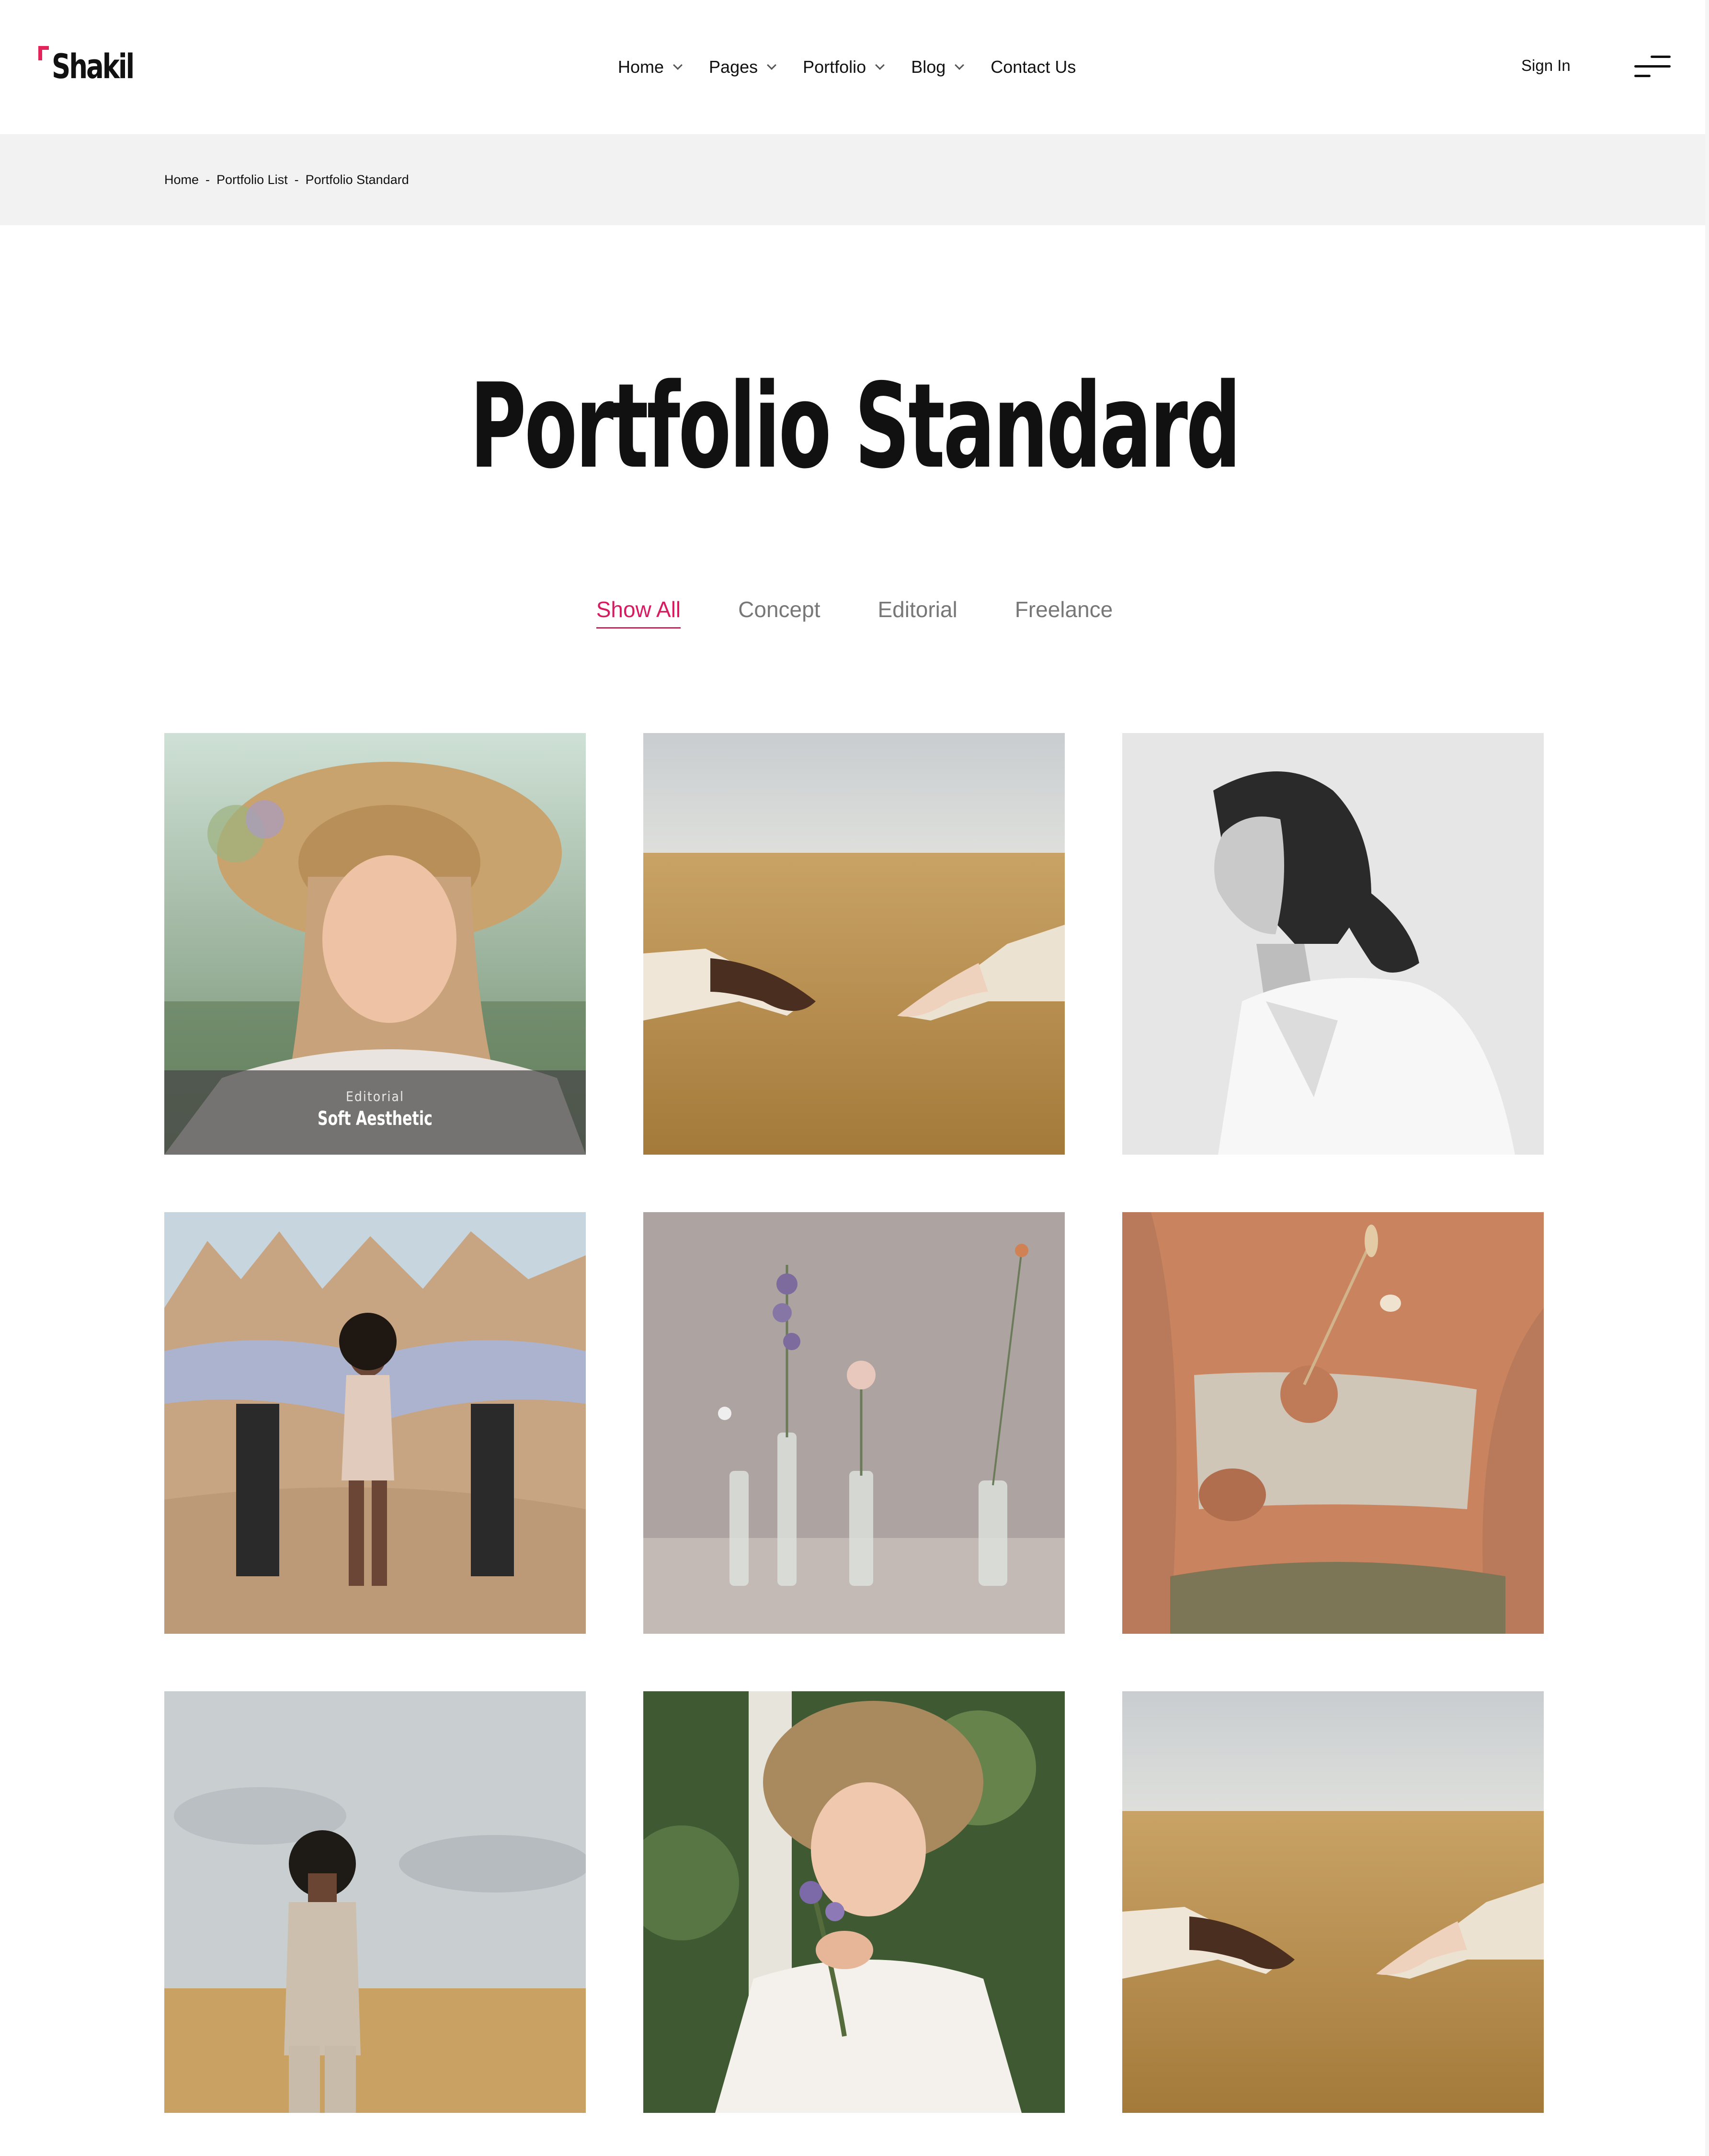 Image resolution: width=1709 pixels, height=2156 pixels. I want to click on nav-item-label: Blog, so click(928, 67).